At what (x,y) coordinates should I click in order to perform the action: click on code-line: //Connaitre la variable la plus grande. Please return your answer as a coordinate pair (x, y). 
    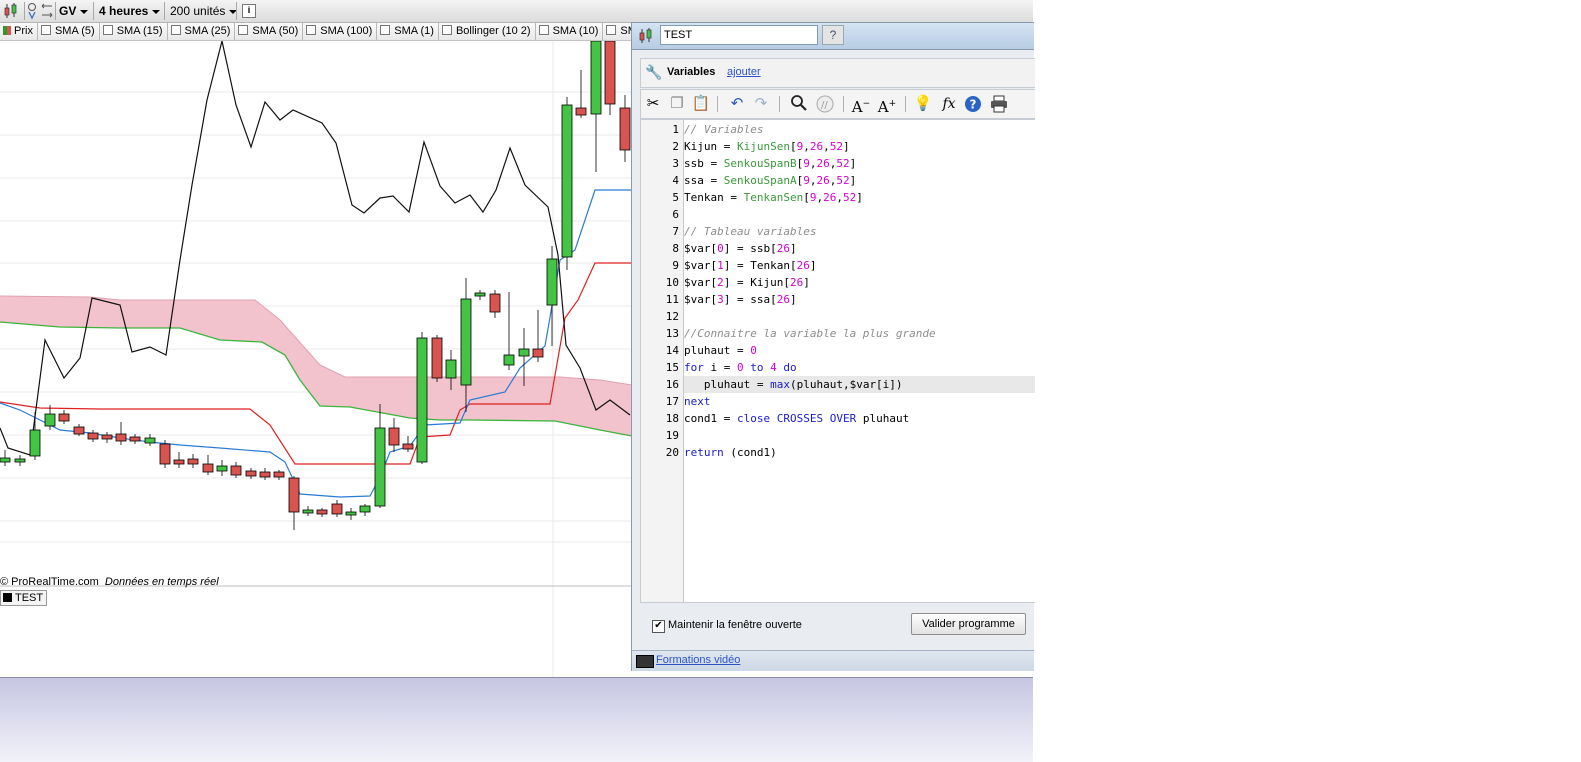
    Looking at the image, I should click on (859, 333).